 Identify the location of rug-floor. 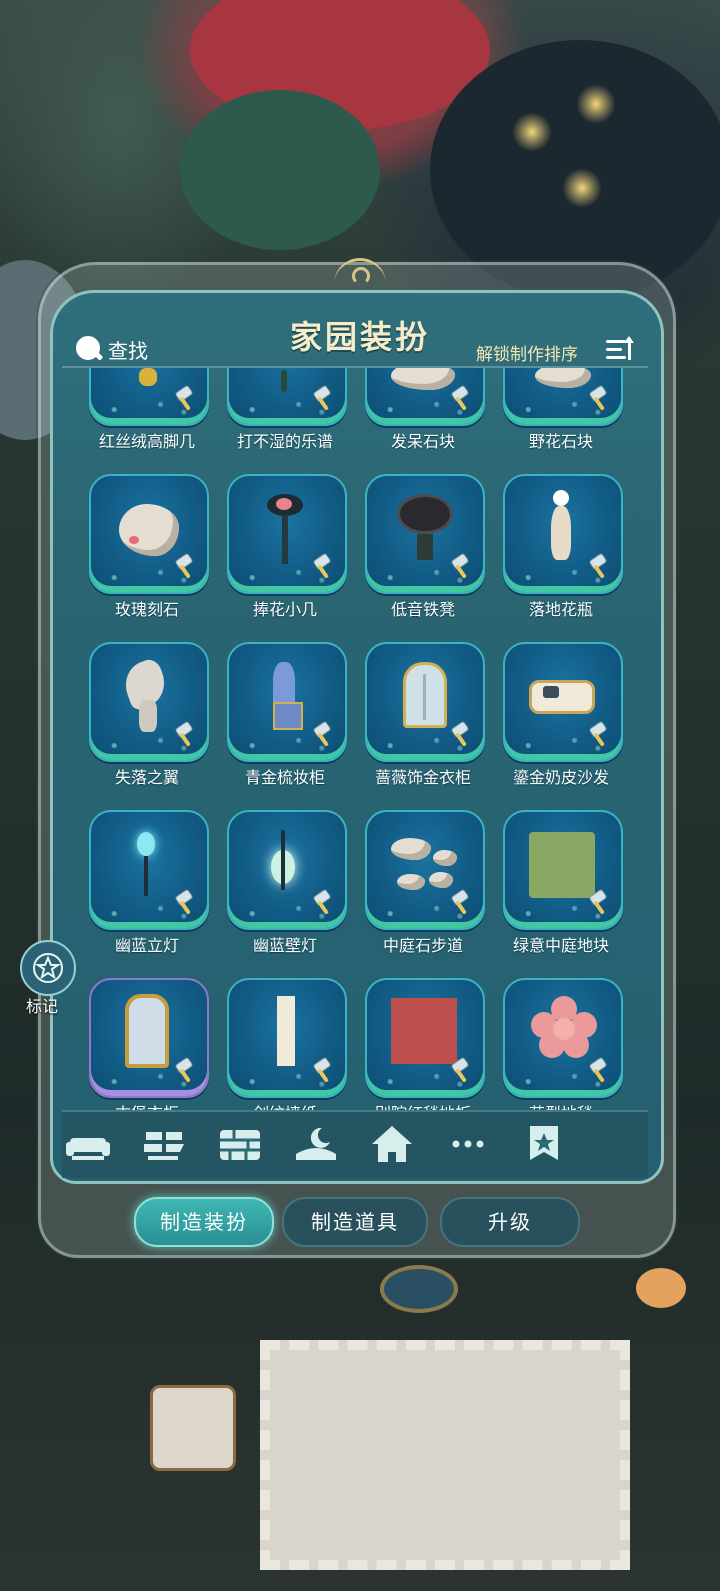
(445, 1455).